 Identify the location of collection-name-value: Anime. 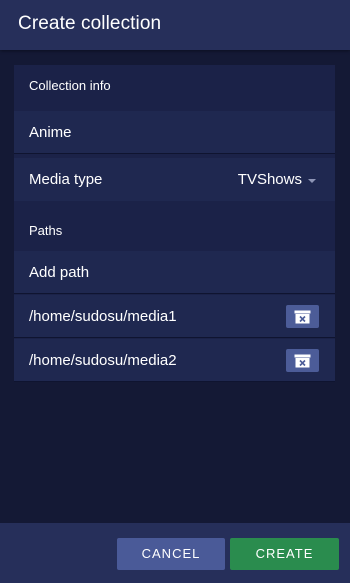
(50, 132).